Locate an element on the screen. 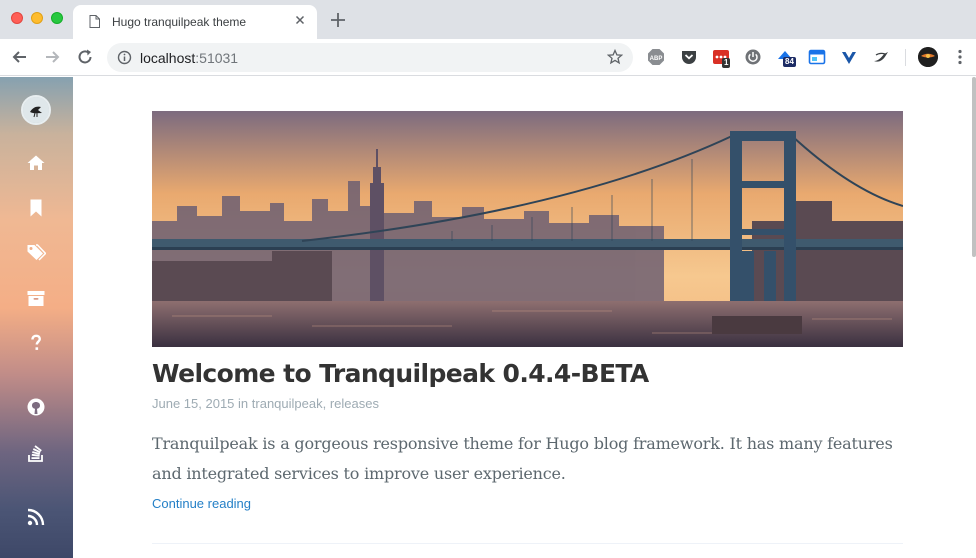 The height and width of the screenshot is (558, 976). page-scrollbar is located at coordinates (974, 167).